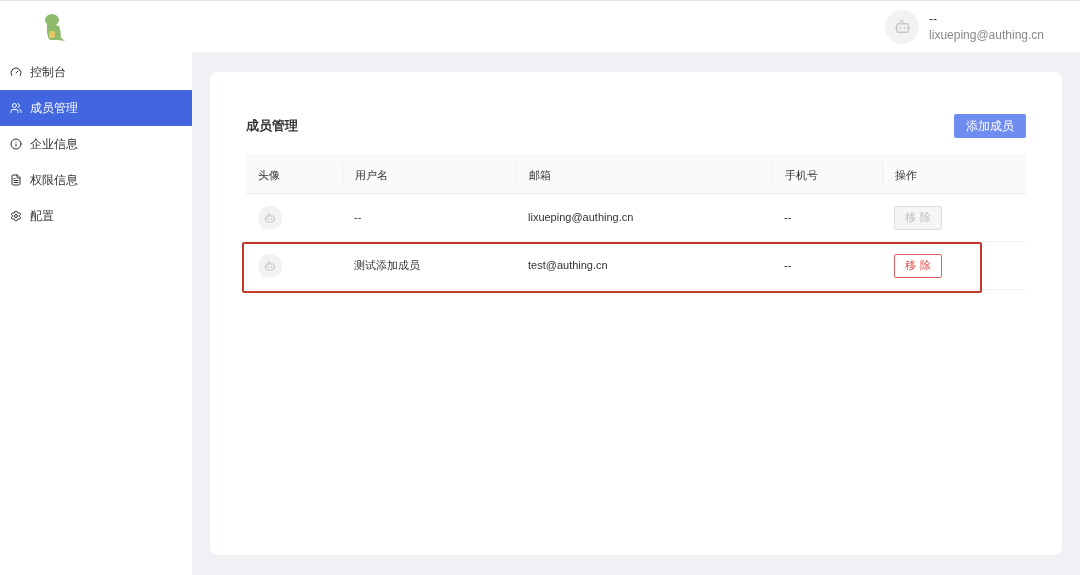 This screenshot has width=1080, height=575. I want to click on table-cell: lixueping@authing.cn, so click(581, 217).